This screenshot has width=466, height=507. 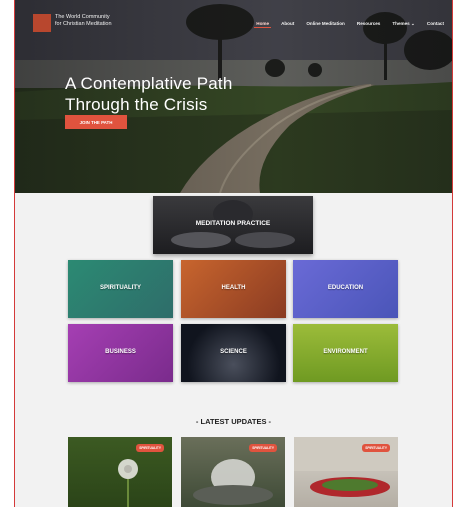 I want to click on chevron-down-icon: ⌄, so click(x=413, y=23).